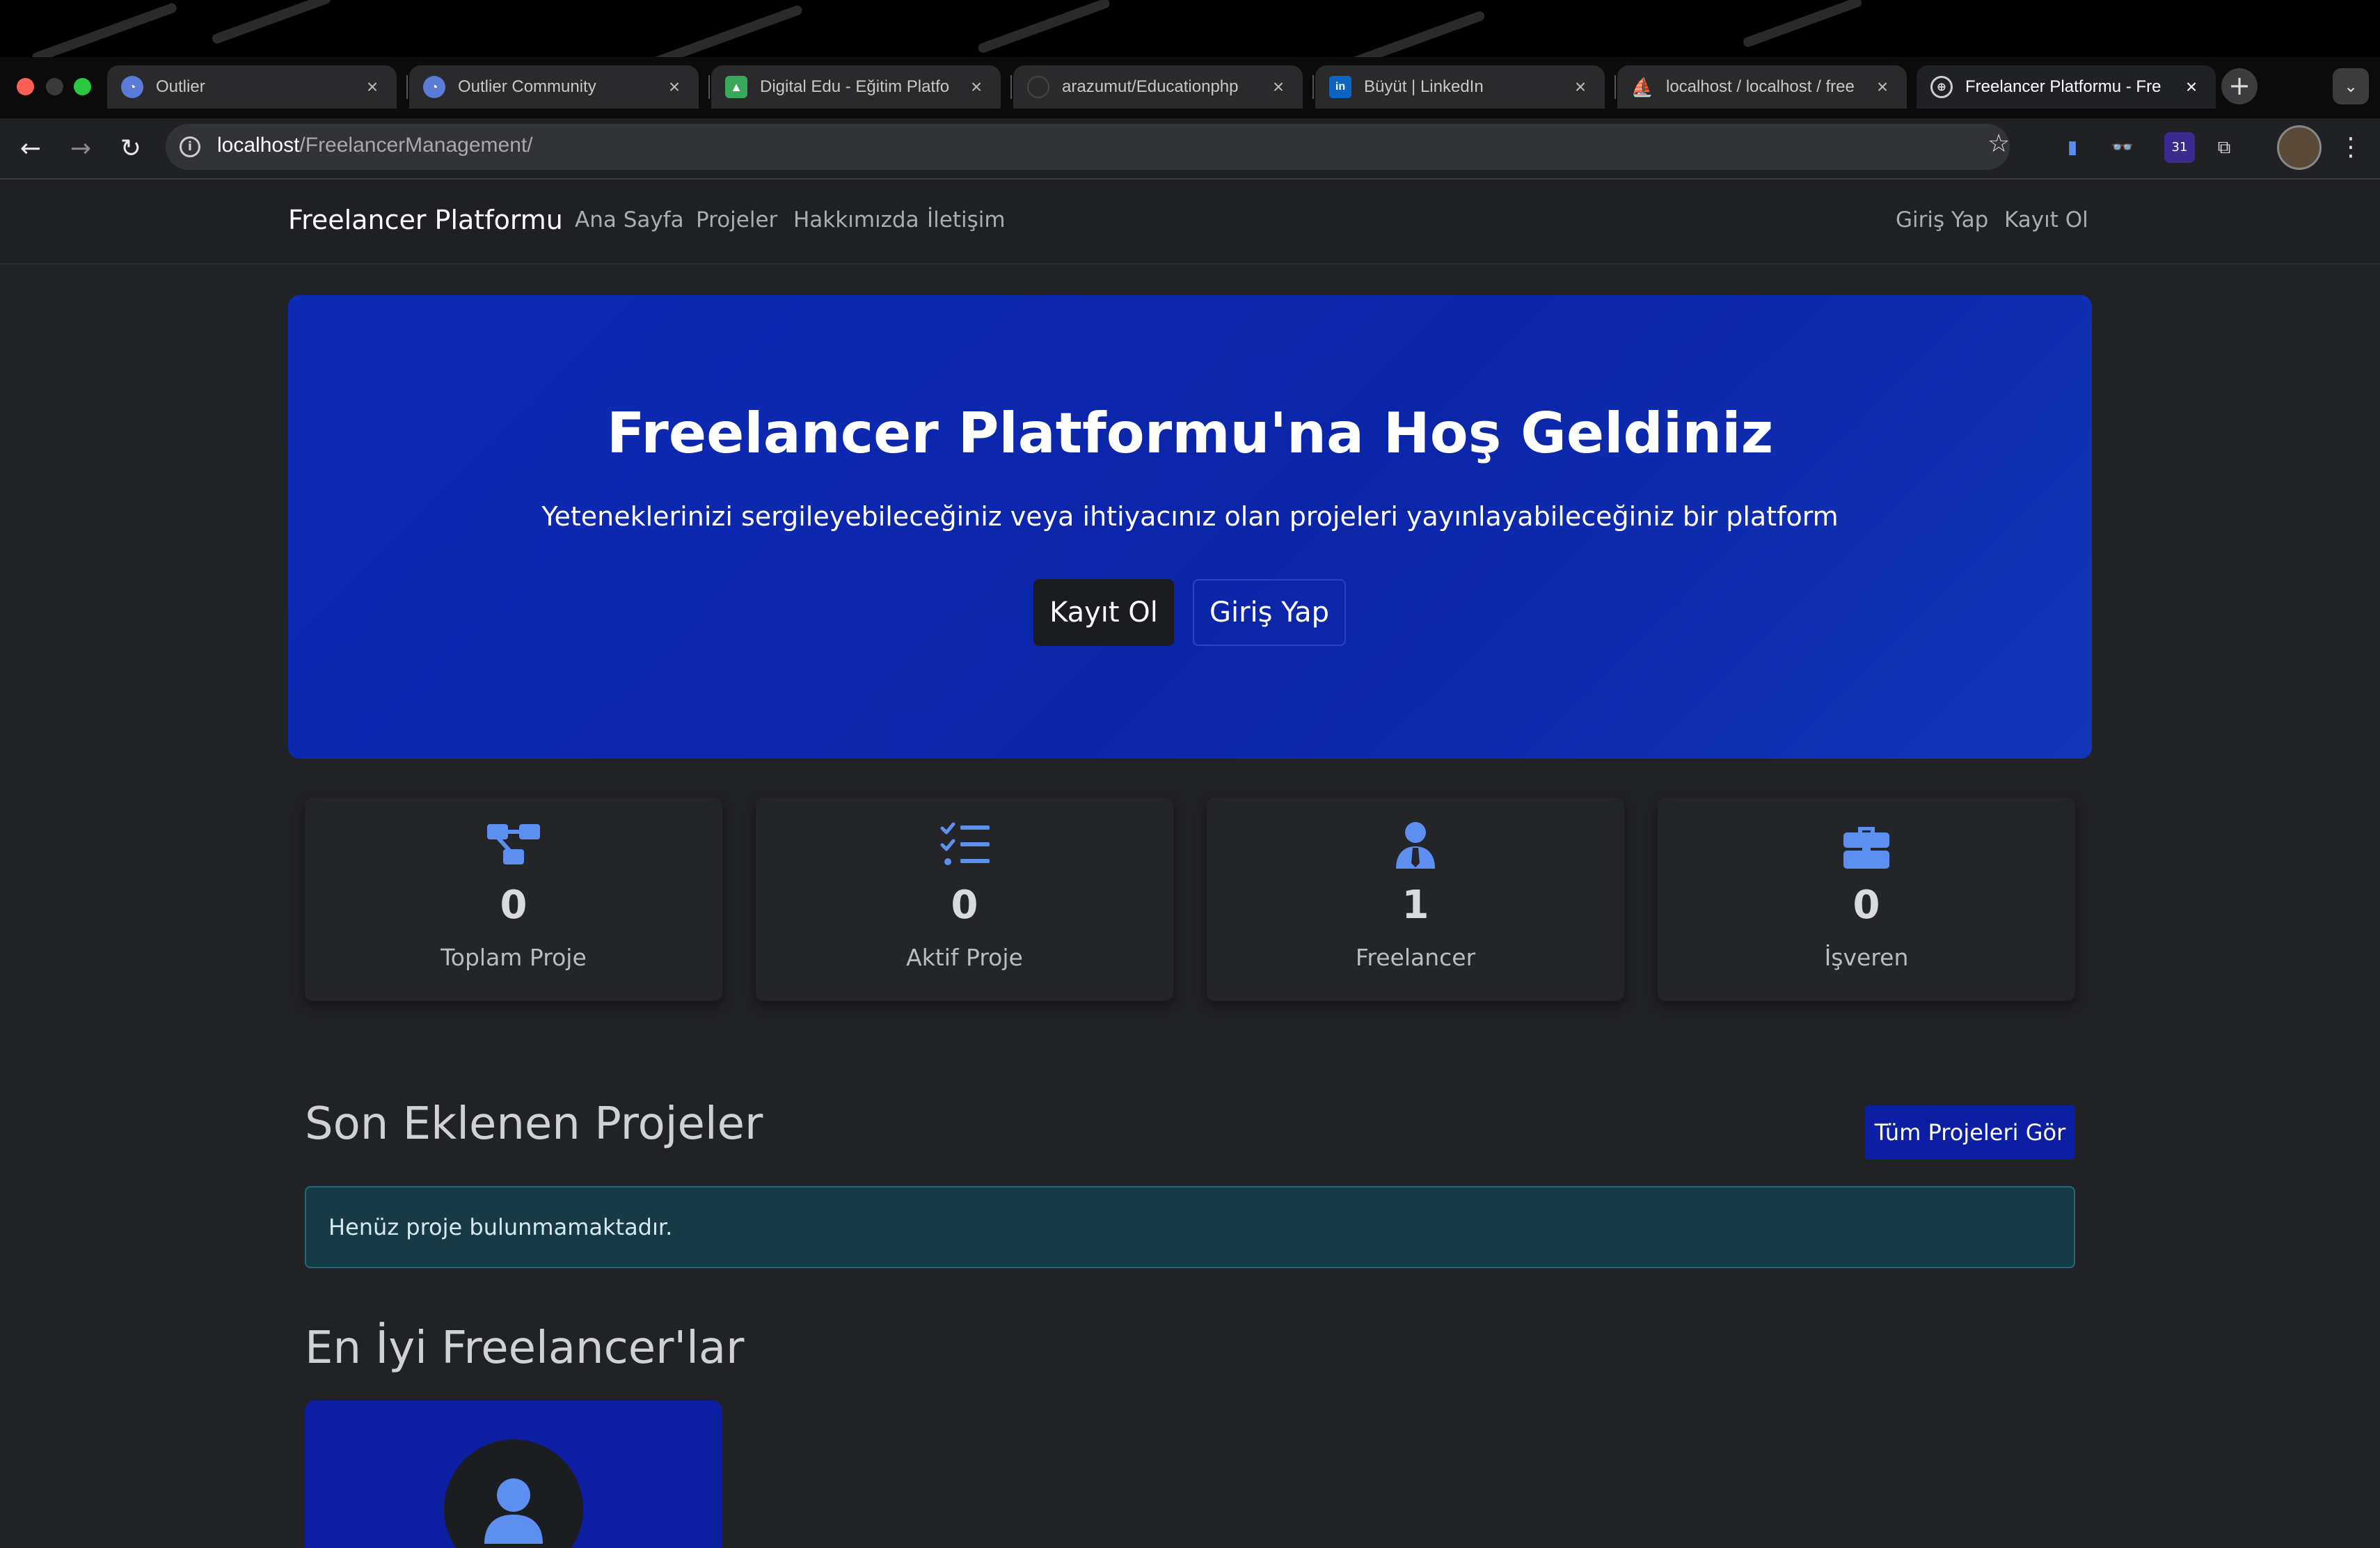  What do you see at coordinates (525, 1348) in the screenshot?
I see `best-freelancers-heading: En İyi Freelancer'lar` at bounding box center [525, 1348].